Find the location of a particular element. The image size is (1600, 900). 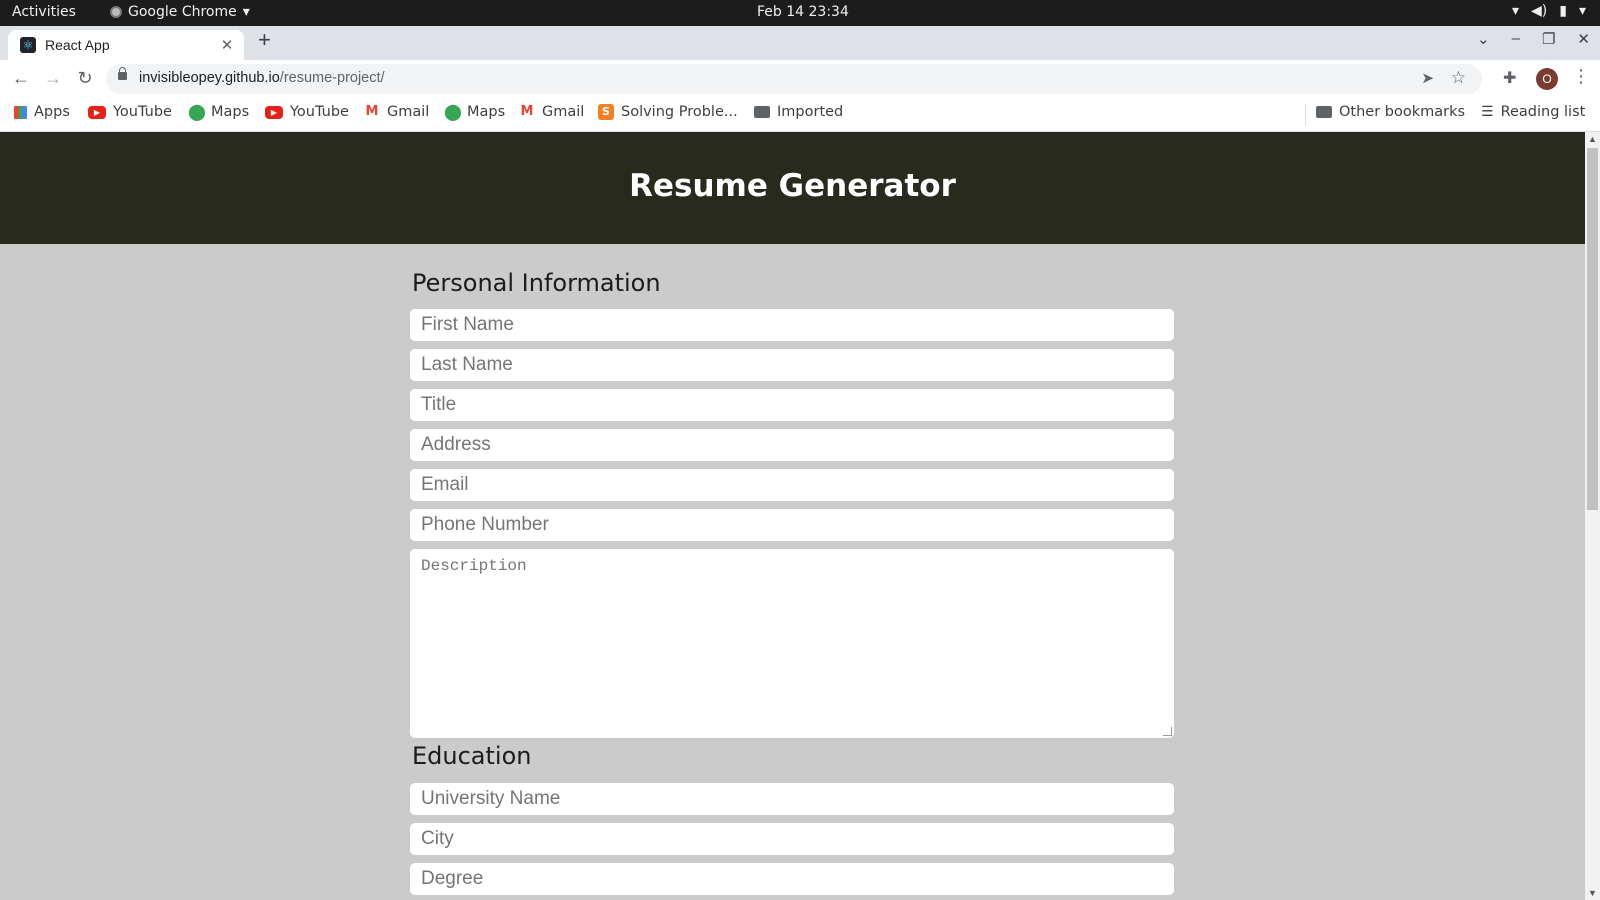

tab-title: React App is located at coordinates (77, 45).